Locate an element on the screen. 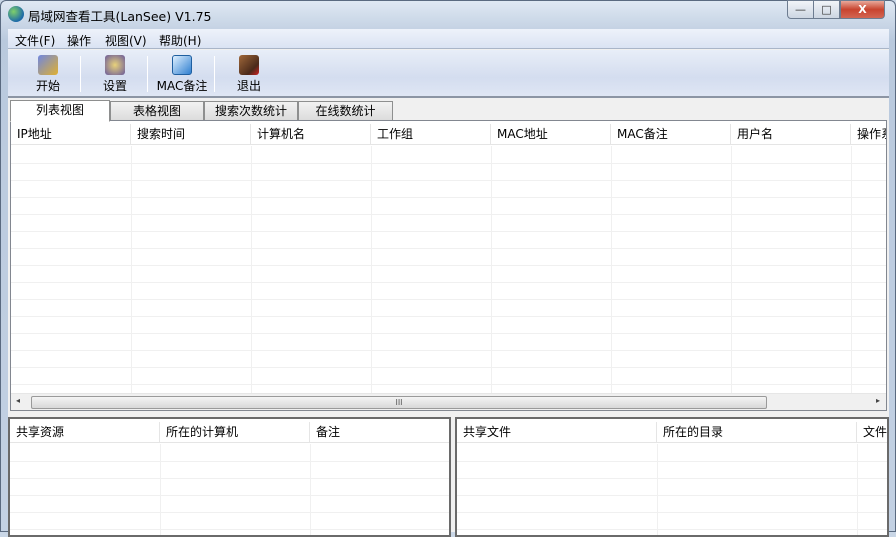 The width and height of the screenshot is (896, 537). start-label: 开始 is located at coordinates (47, 86).